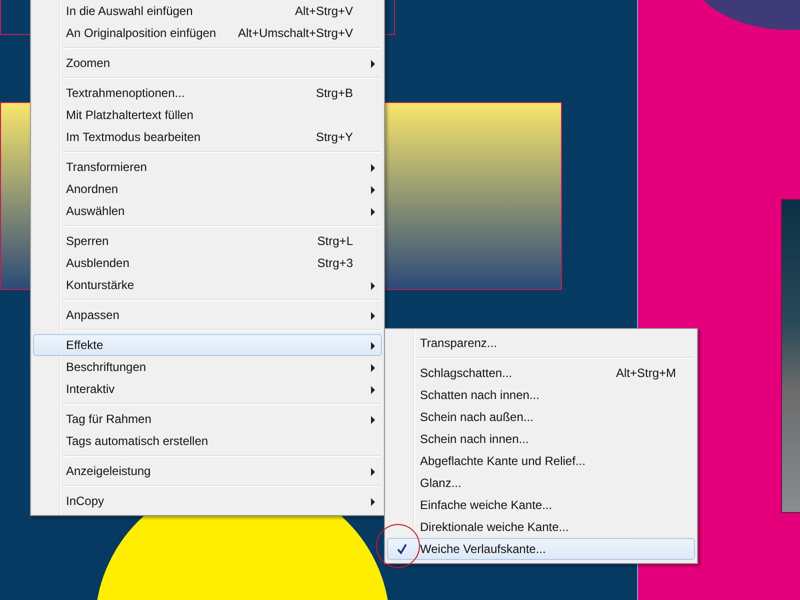 The height and width of the screenshot is (600, 800). What do you see at coordinates (207, 419) in the screenshot?
I see `menu-item: Tag für Rahmen` at bounding box center [207, 419].